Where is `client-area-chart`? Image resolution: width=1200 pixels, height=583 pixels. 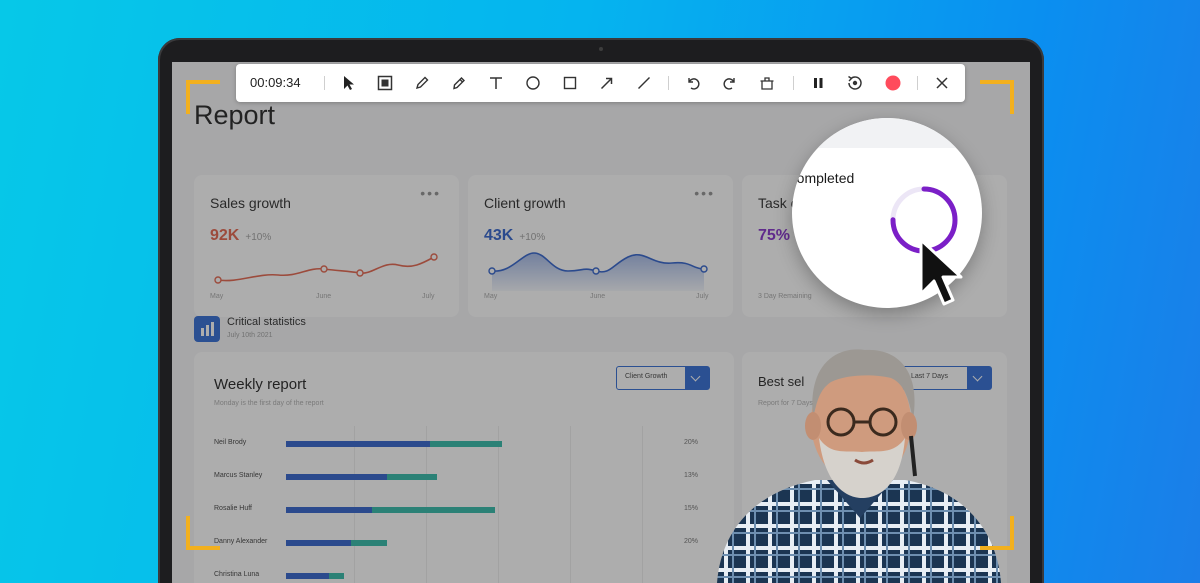 client-area-chart is located at coordinates (598, 271).